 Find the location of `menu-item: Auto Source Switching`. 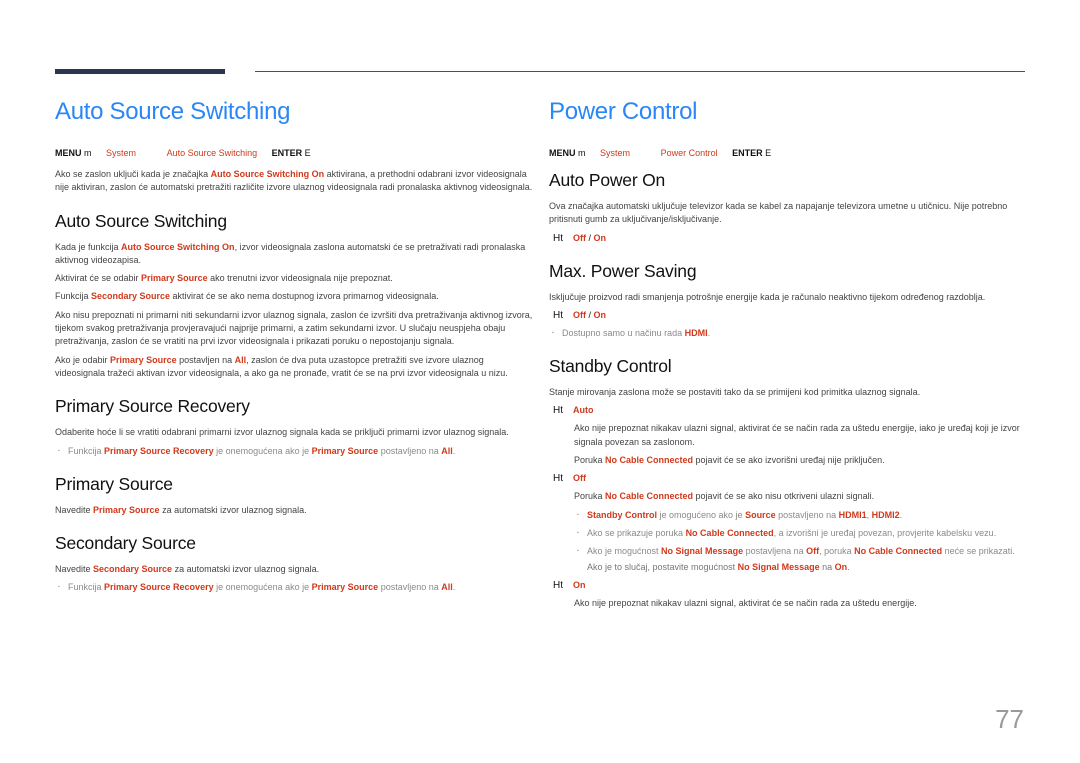

menu-item: Auto Source Switching is located at coordinates (212, 153).